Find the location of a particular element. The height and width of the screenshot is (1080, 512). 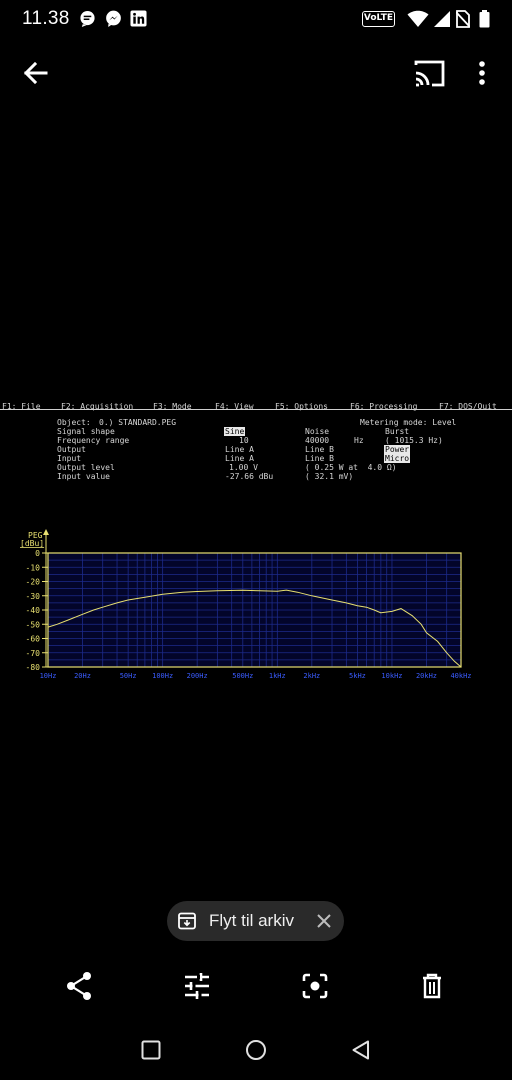

share-icon is located at coordinates (79, 986).